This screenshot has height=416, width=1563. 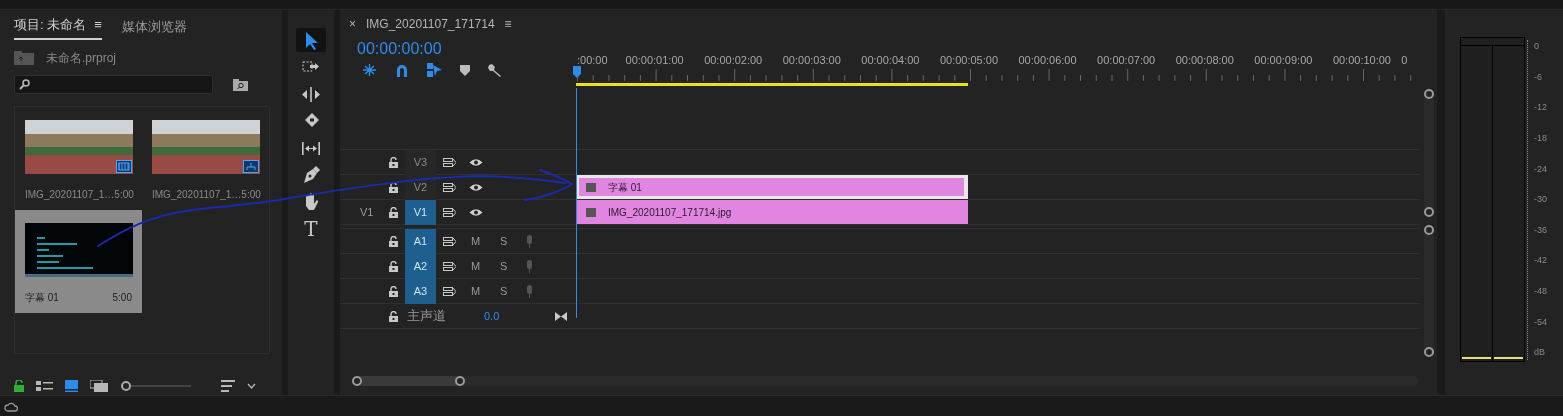 What do you see at coordinates (1540, 261) in the screenshot?
I see `meter-scale-label: -42` at bounding box center [1540, 261].